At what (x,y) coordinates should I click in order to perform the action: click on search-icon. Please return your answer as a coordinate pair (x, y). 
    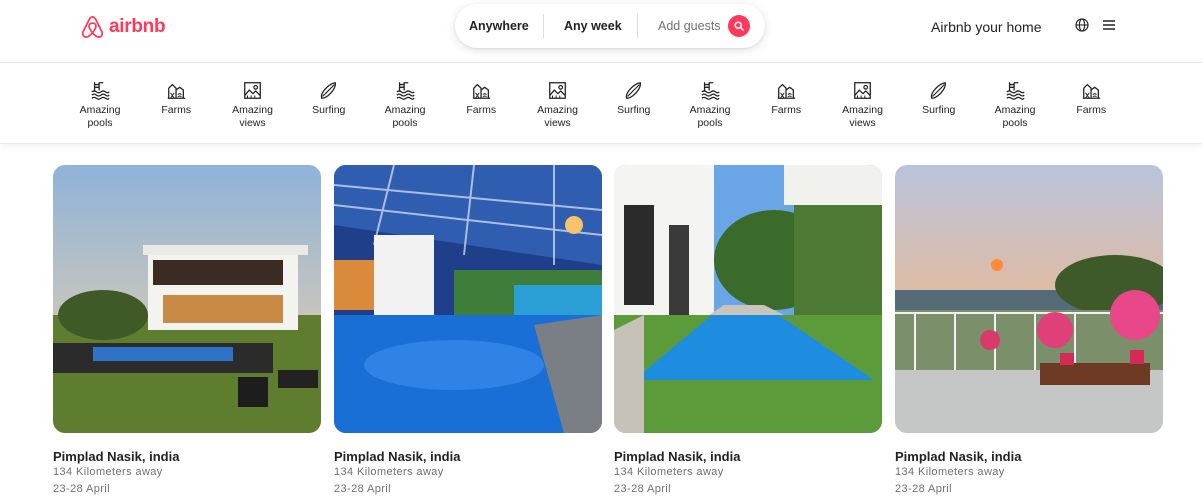
    Looking at the image, I should click on (739, 26).